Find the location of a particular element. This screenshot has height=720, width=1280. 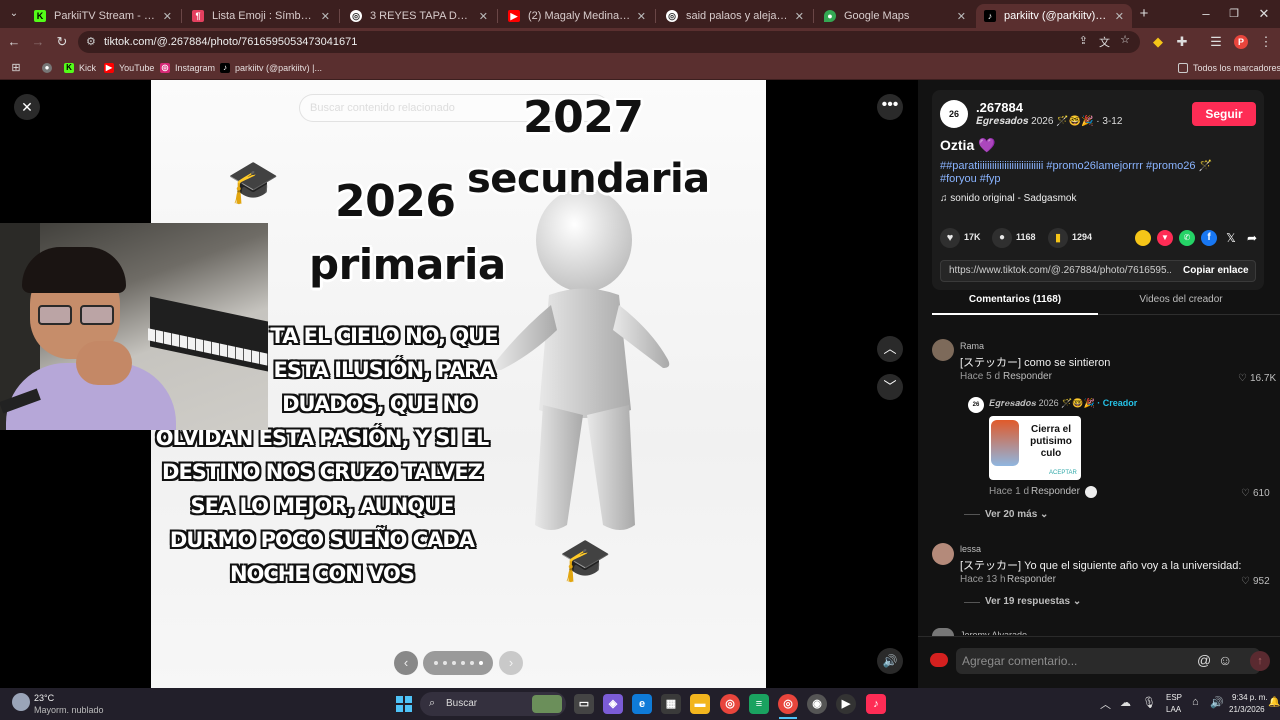

view-more-replies-button: Ver 19 respuestas ⌄ is located at coordinates (1033, 601).